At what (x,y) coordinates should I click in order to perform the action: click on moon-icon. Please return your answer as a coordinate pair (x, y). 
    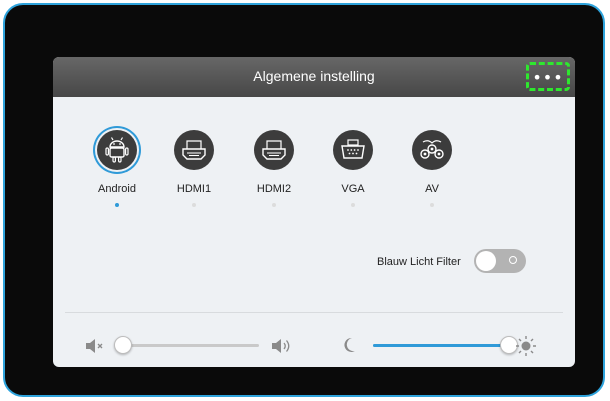
    Looking at the image, I should click on (349, 344).